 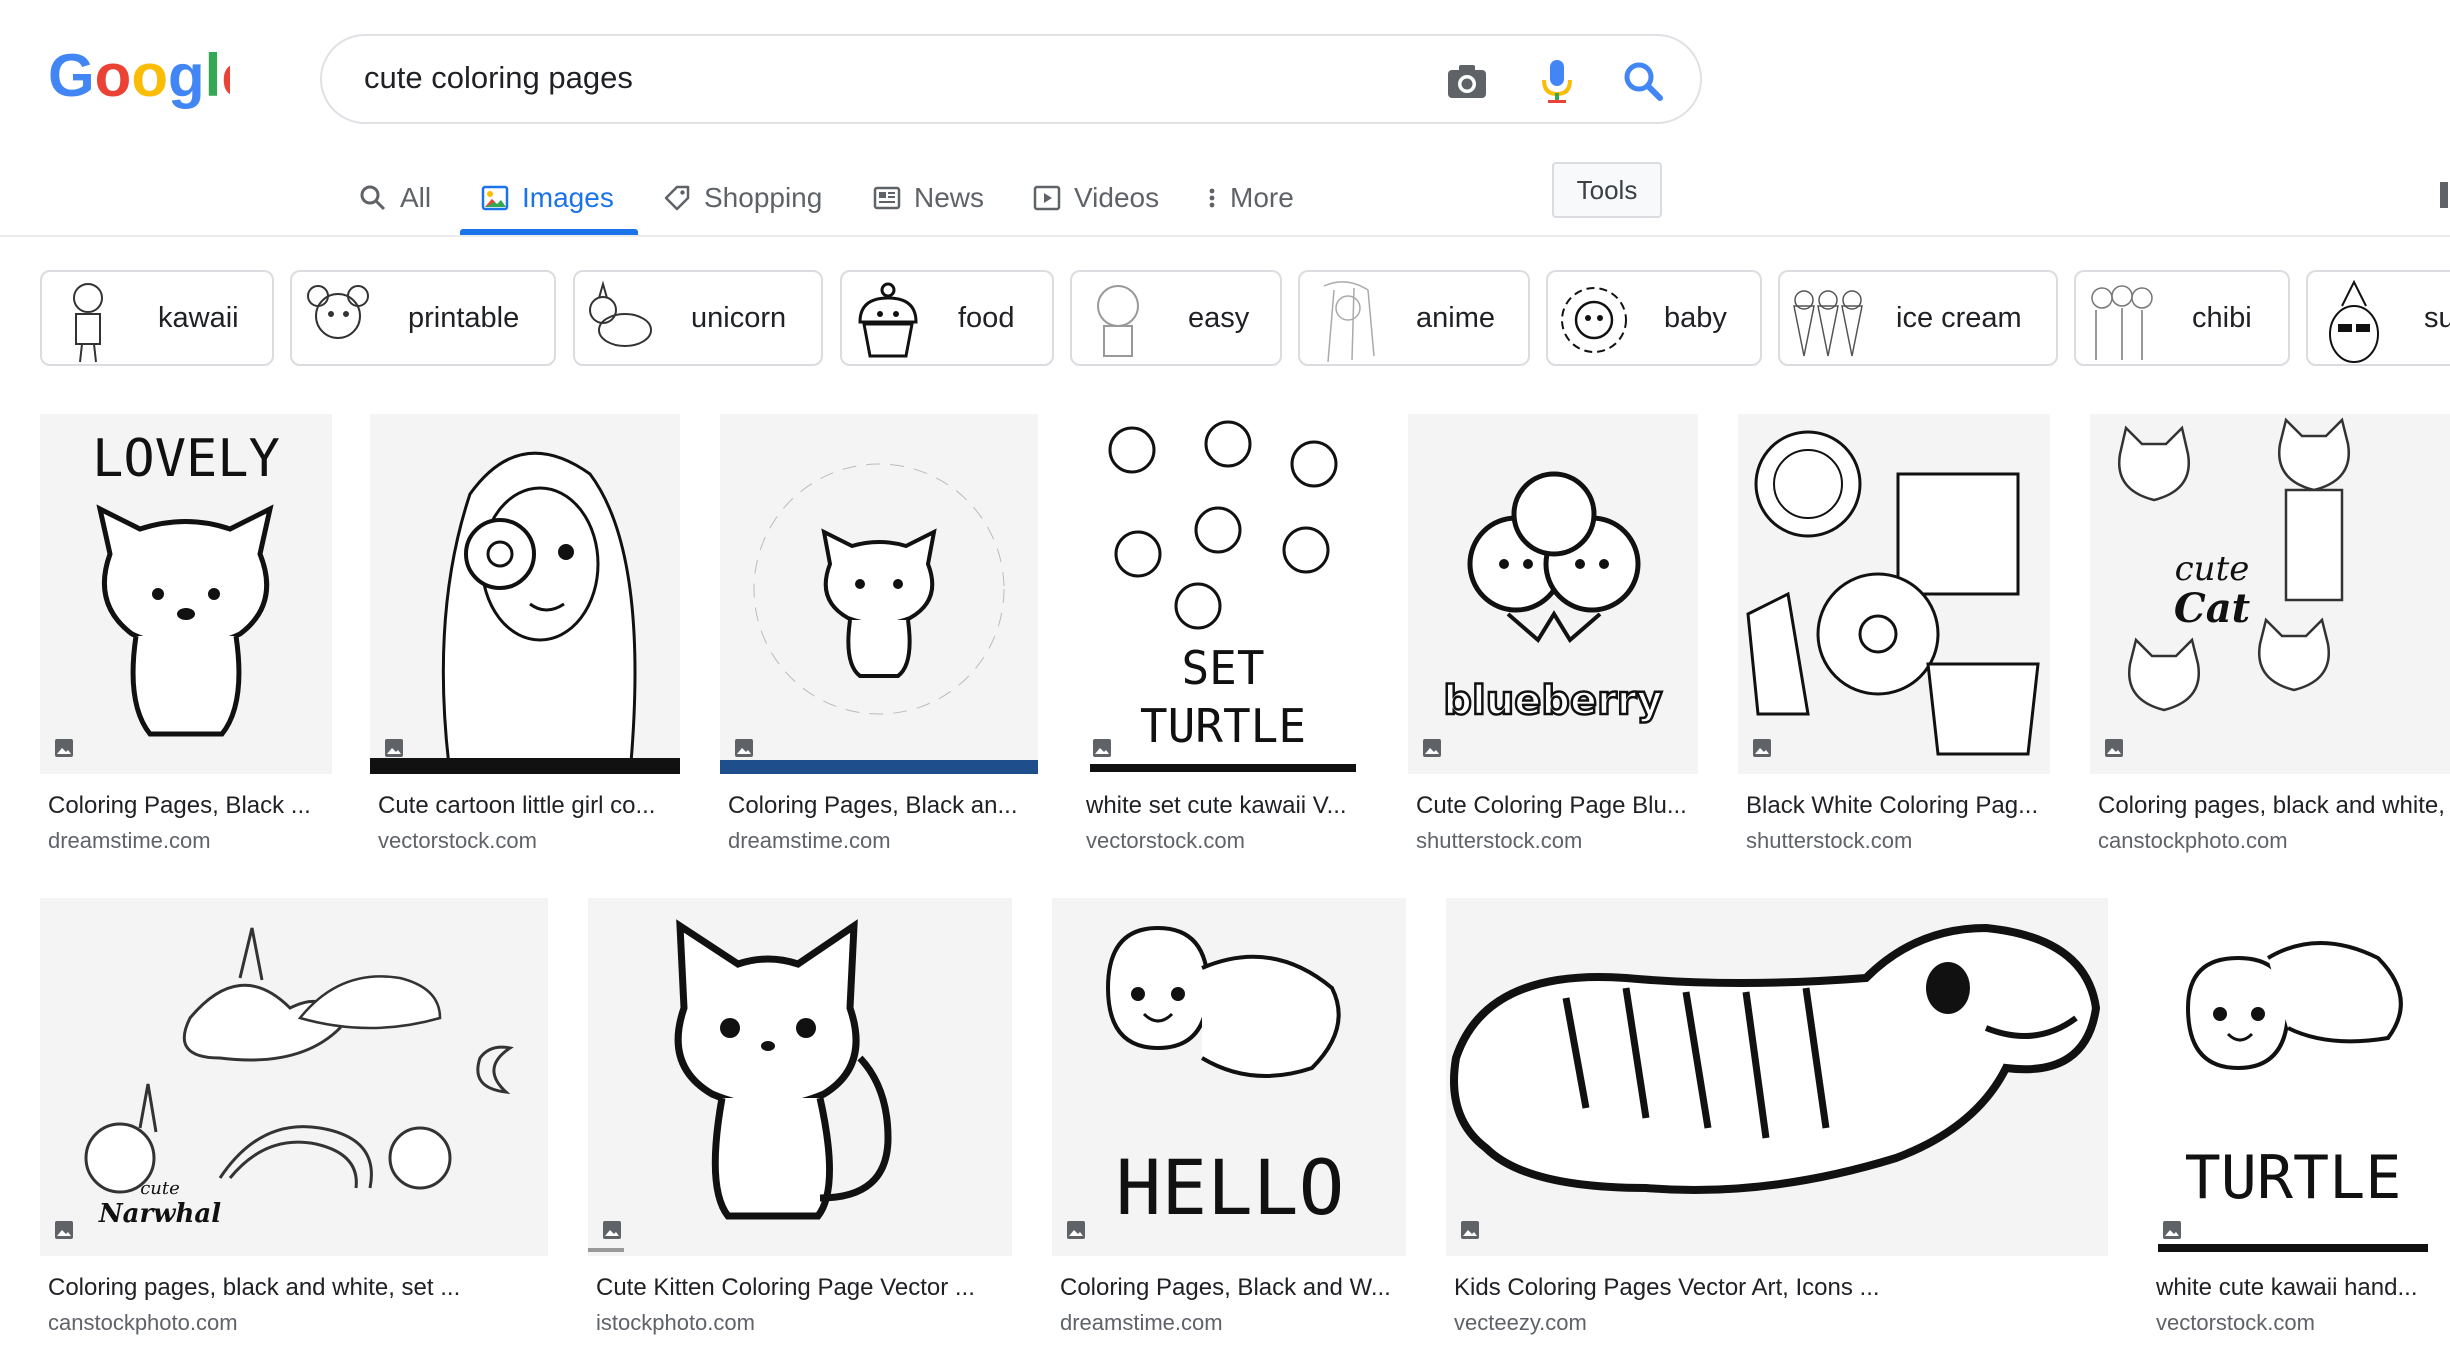 I want to click on tab-shopping: Shopping, so click(x=742, y=198).